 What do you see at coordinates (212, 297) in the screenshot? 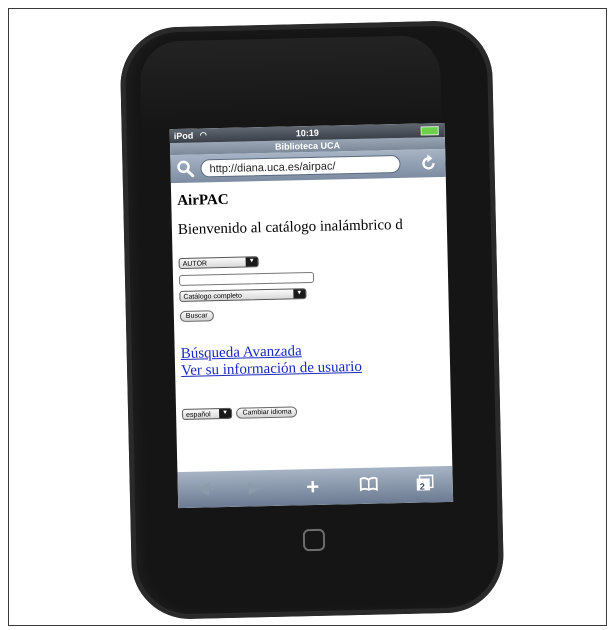
I see `catalog-select-value: Catálogo completo` at bounding box center [212, 297].